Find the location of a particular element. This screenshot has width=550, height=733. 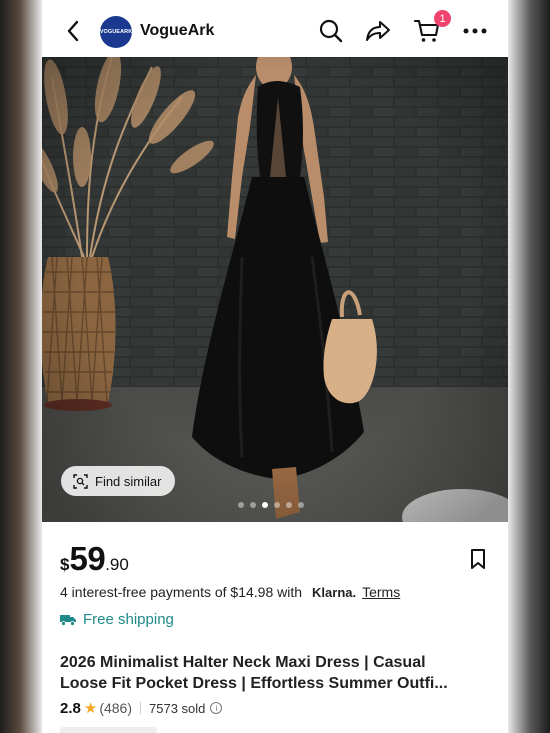

scan-search-icon is located at coordinates (80, 481).